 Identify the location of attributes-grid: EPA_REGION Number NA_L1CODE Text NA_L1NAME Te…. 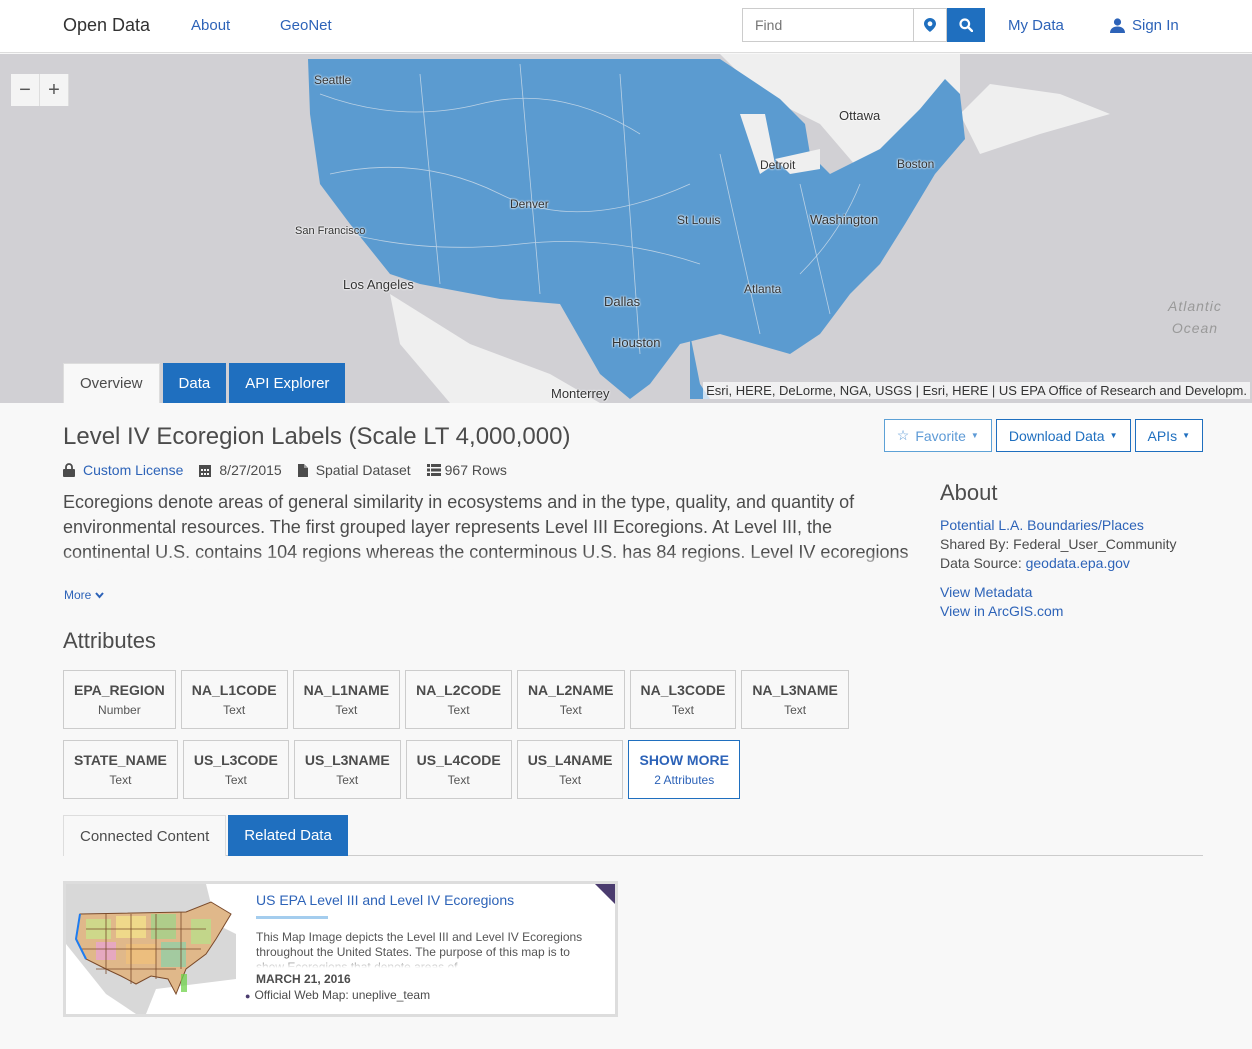
(488, 740).